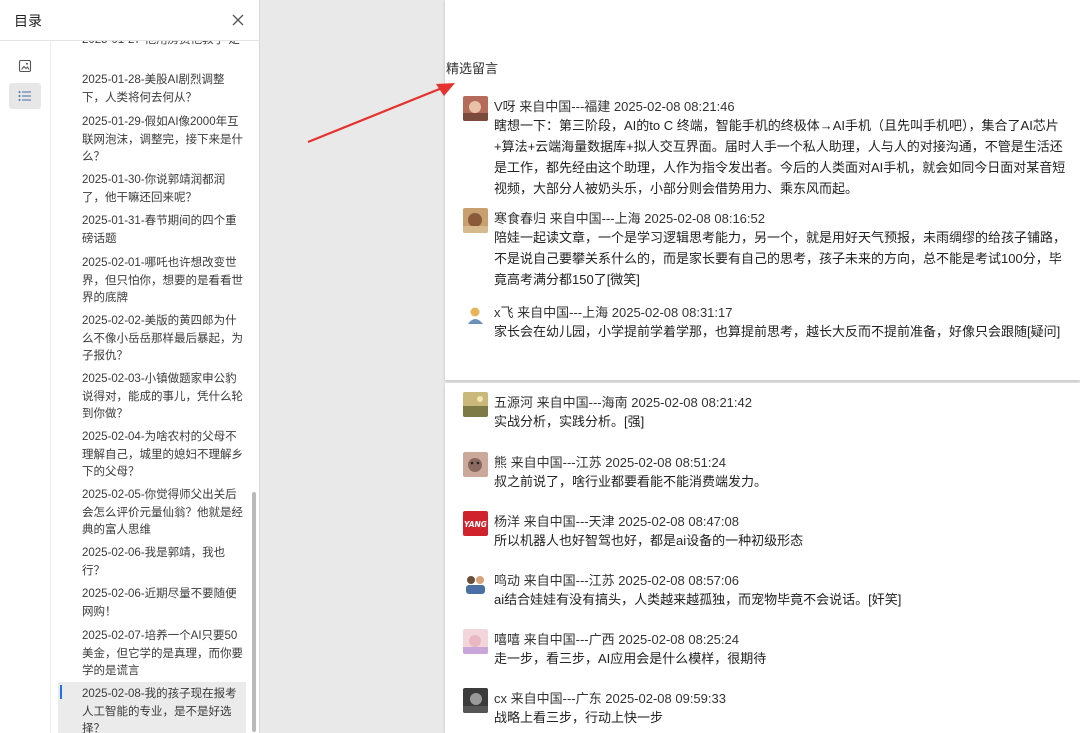 Image resolution: width=1080 pixels, height=733 pixels. What do you see at coordinates (162, 653) in the screenshot?
I see `toc-item-label: 2025-02-07-培养一个AI只要50美金，但它学的是真理，而你要学的是谎言` at bounding box center [162, 653].